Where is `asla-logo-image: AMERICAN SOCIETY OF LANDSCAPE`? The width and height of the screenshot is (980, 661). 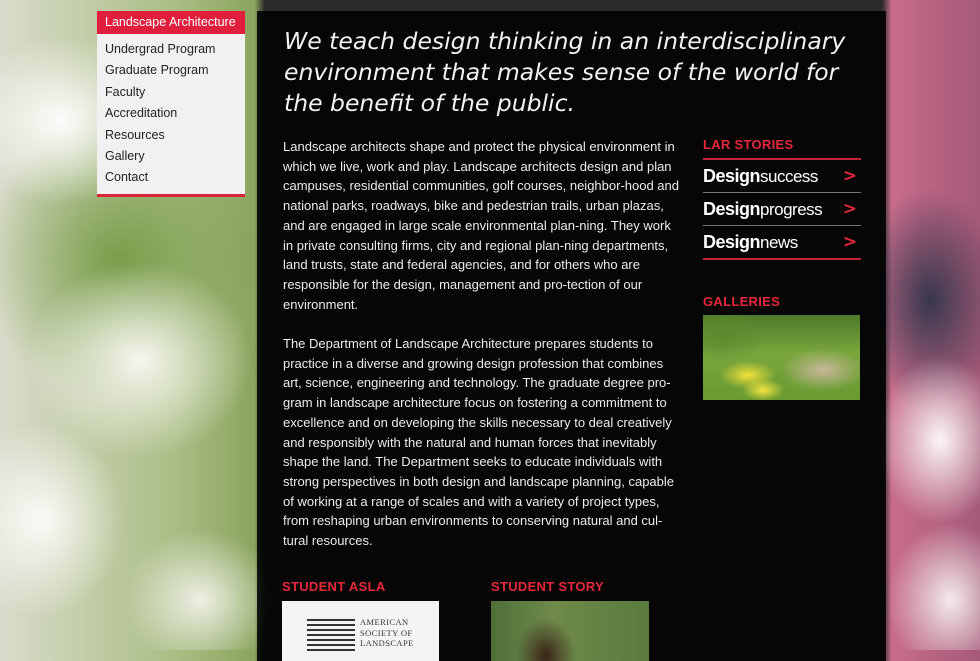 asla-logo-image: AMERICAN SOCIETY OF LANDSCAPE is located at coordinates (360, 631).